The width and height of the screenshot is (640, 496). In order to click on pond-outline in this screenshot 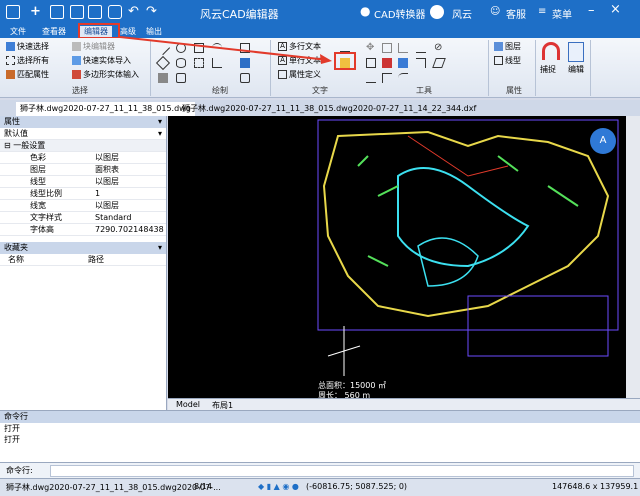, I will do `click(463, 217)`.